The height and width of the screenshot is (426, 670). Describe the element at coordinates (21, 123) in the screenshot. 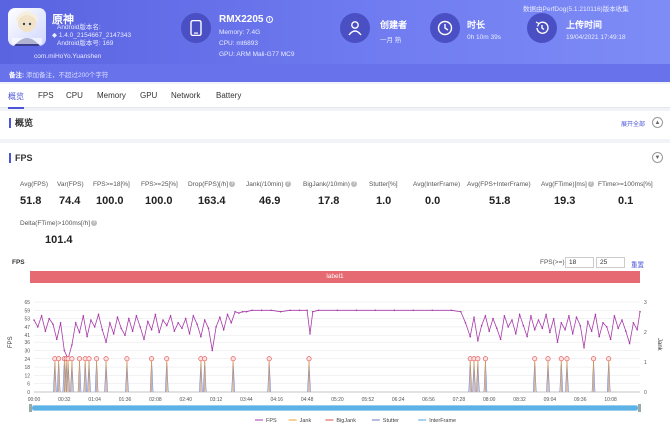

I see `overview-title: 概览` at that location.